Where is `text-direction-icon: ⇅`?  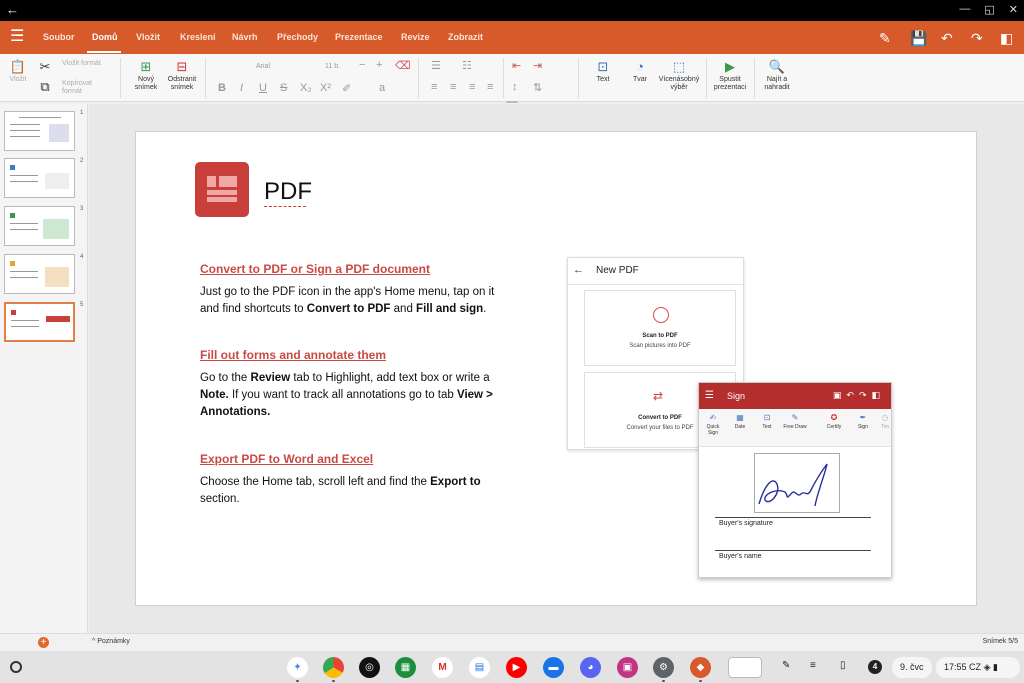 text-direction-icon: ⇅ is located at coordinates (537, 87).